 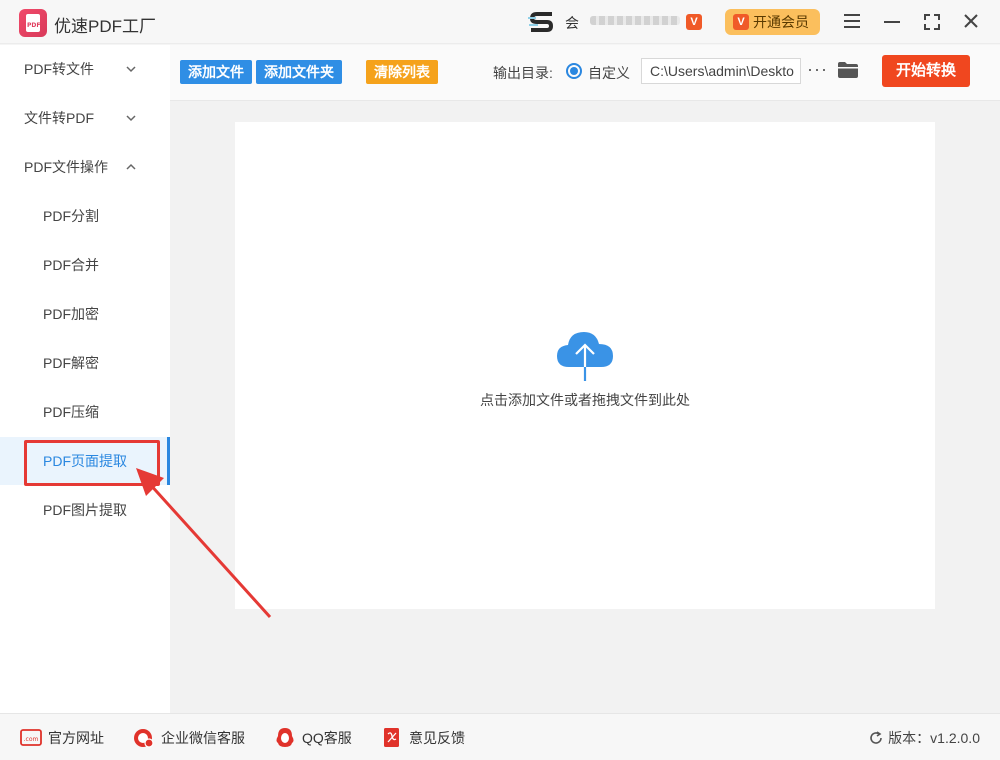 I want to click on custom-dir-radio, so click(x=574, y=71).